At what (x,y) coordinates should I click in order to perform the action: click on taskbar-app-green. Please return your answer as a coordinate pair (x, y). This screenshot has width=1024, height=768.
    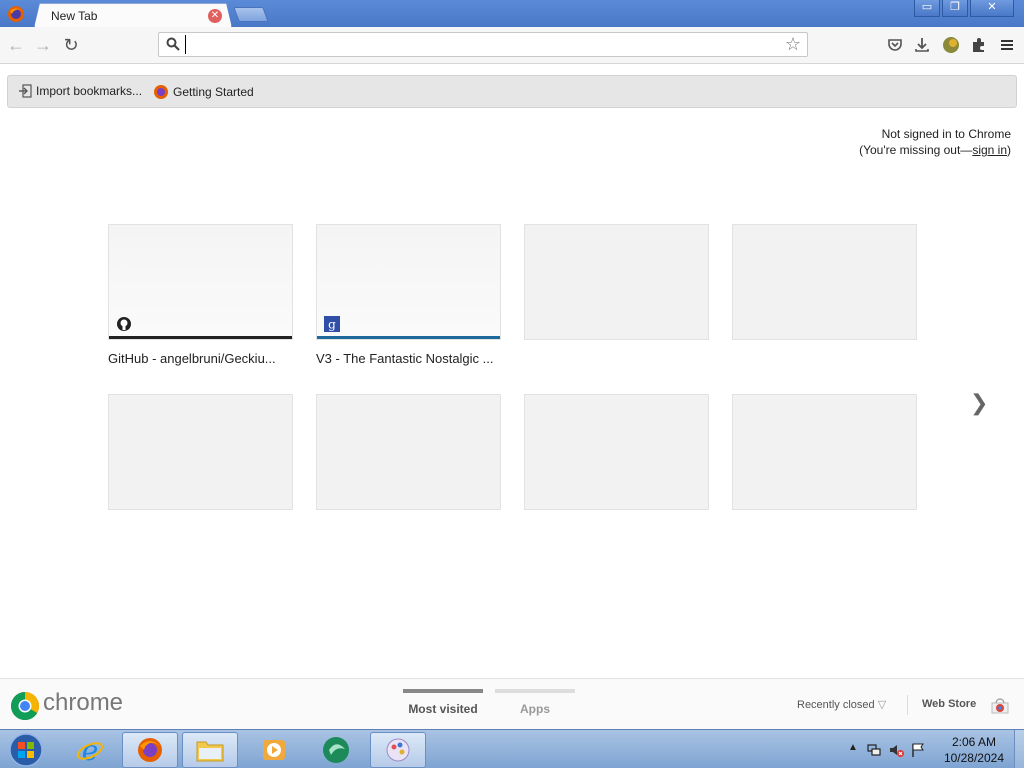
    Looking at the image, I should click on (336, 750).